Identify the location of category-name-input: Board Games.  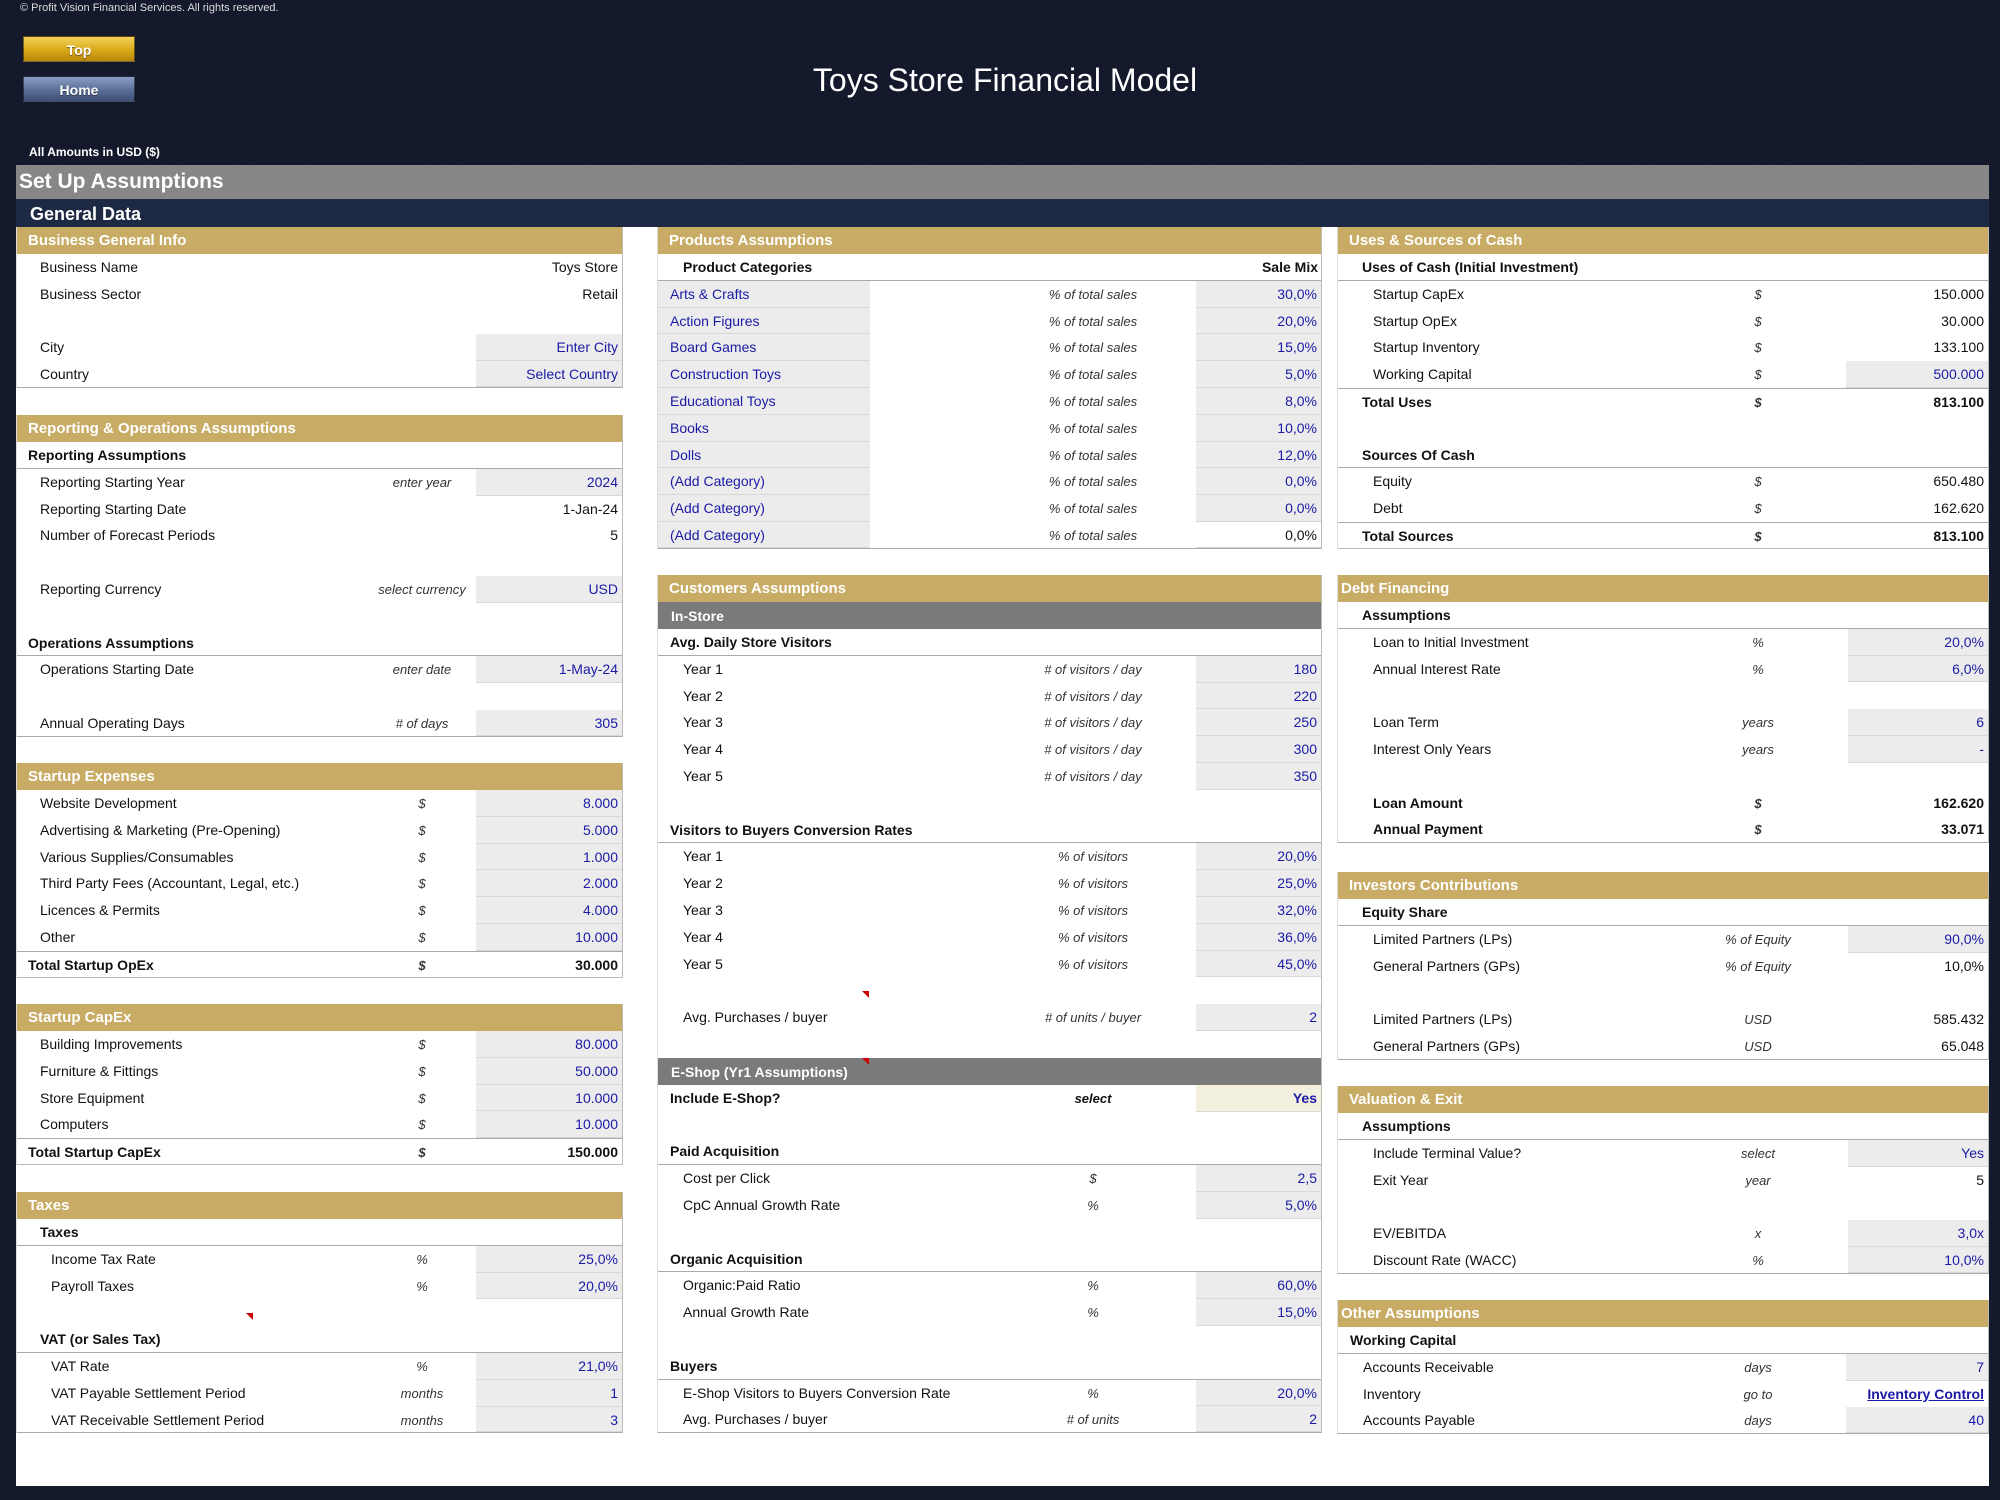
(713, 347).